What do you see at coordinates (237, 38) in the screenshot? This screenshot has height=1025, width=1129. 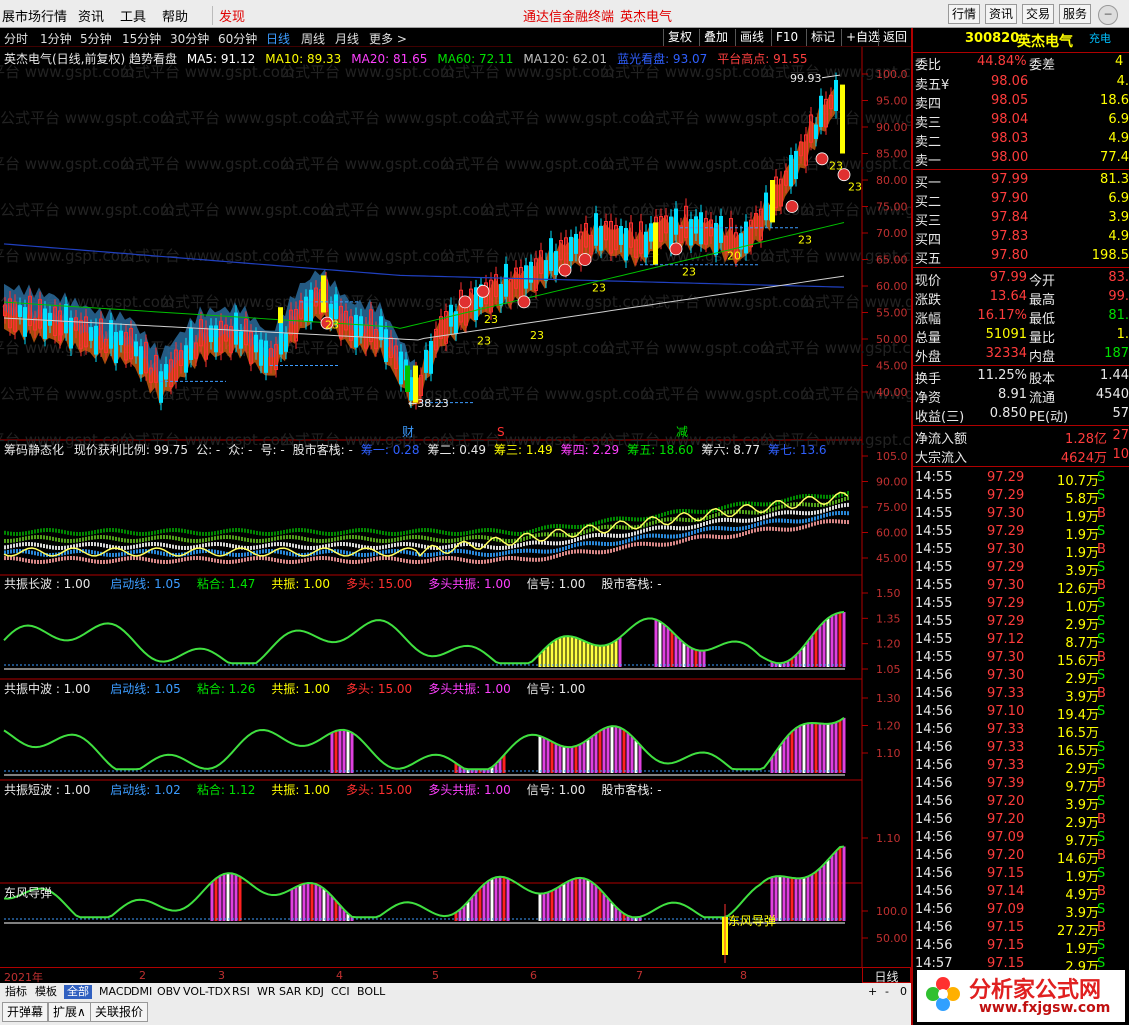 I see `period-60min: 60分钟` at bounding box center [237, 38].